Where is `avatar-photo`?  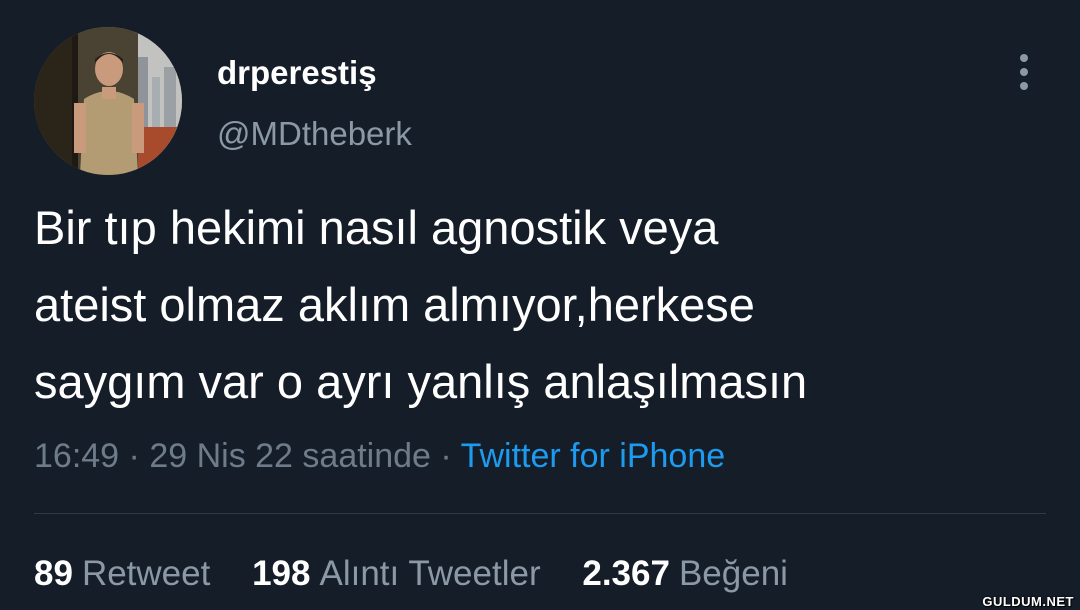 avatar-photo is located at coordinates (108, 101).